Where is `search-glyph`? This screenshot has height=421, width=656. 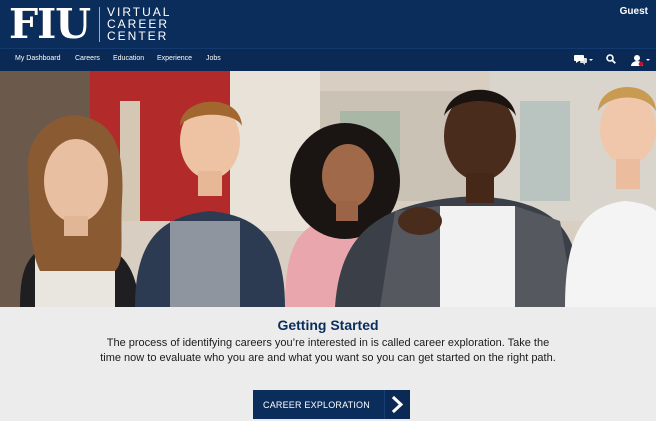
search-glyph is located at coordinates (611, 59).